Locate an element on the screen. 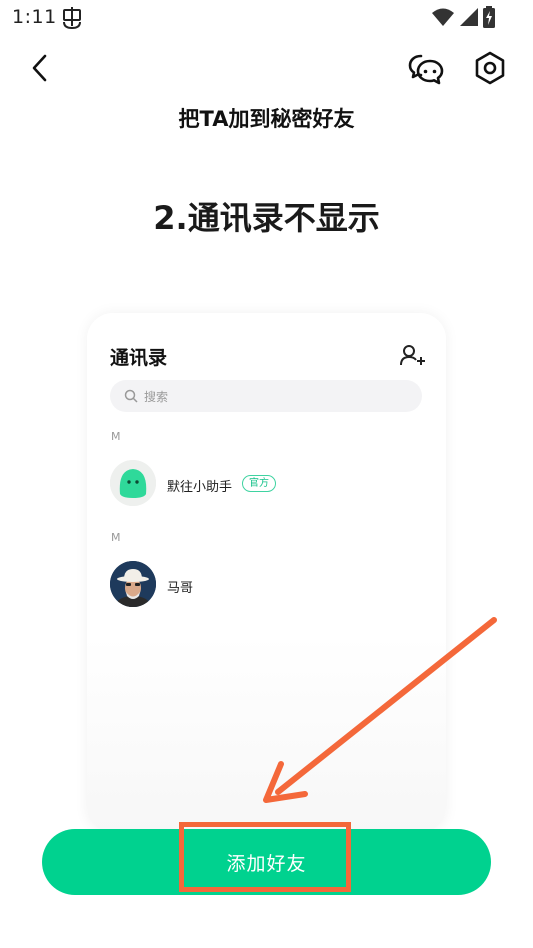 The width and height of the screenshot is (533, 948). bug-icon is located at coordinates (72, 18).